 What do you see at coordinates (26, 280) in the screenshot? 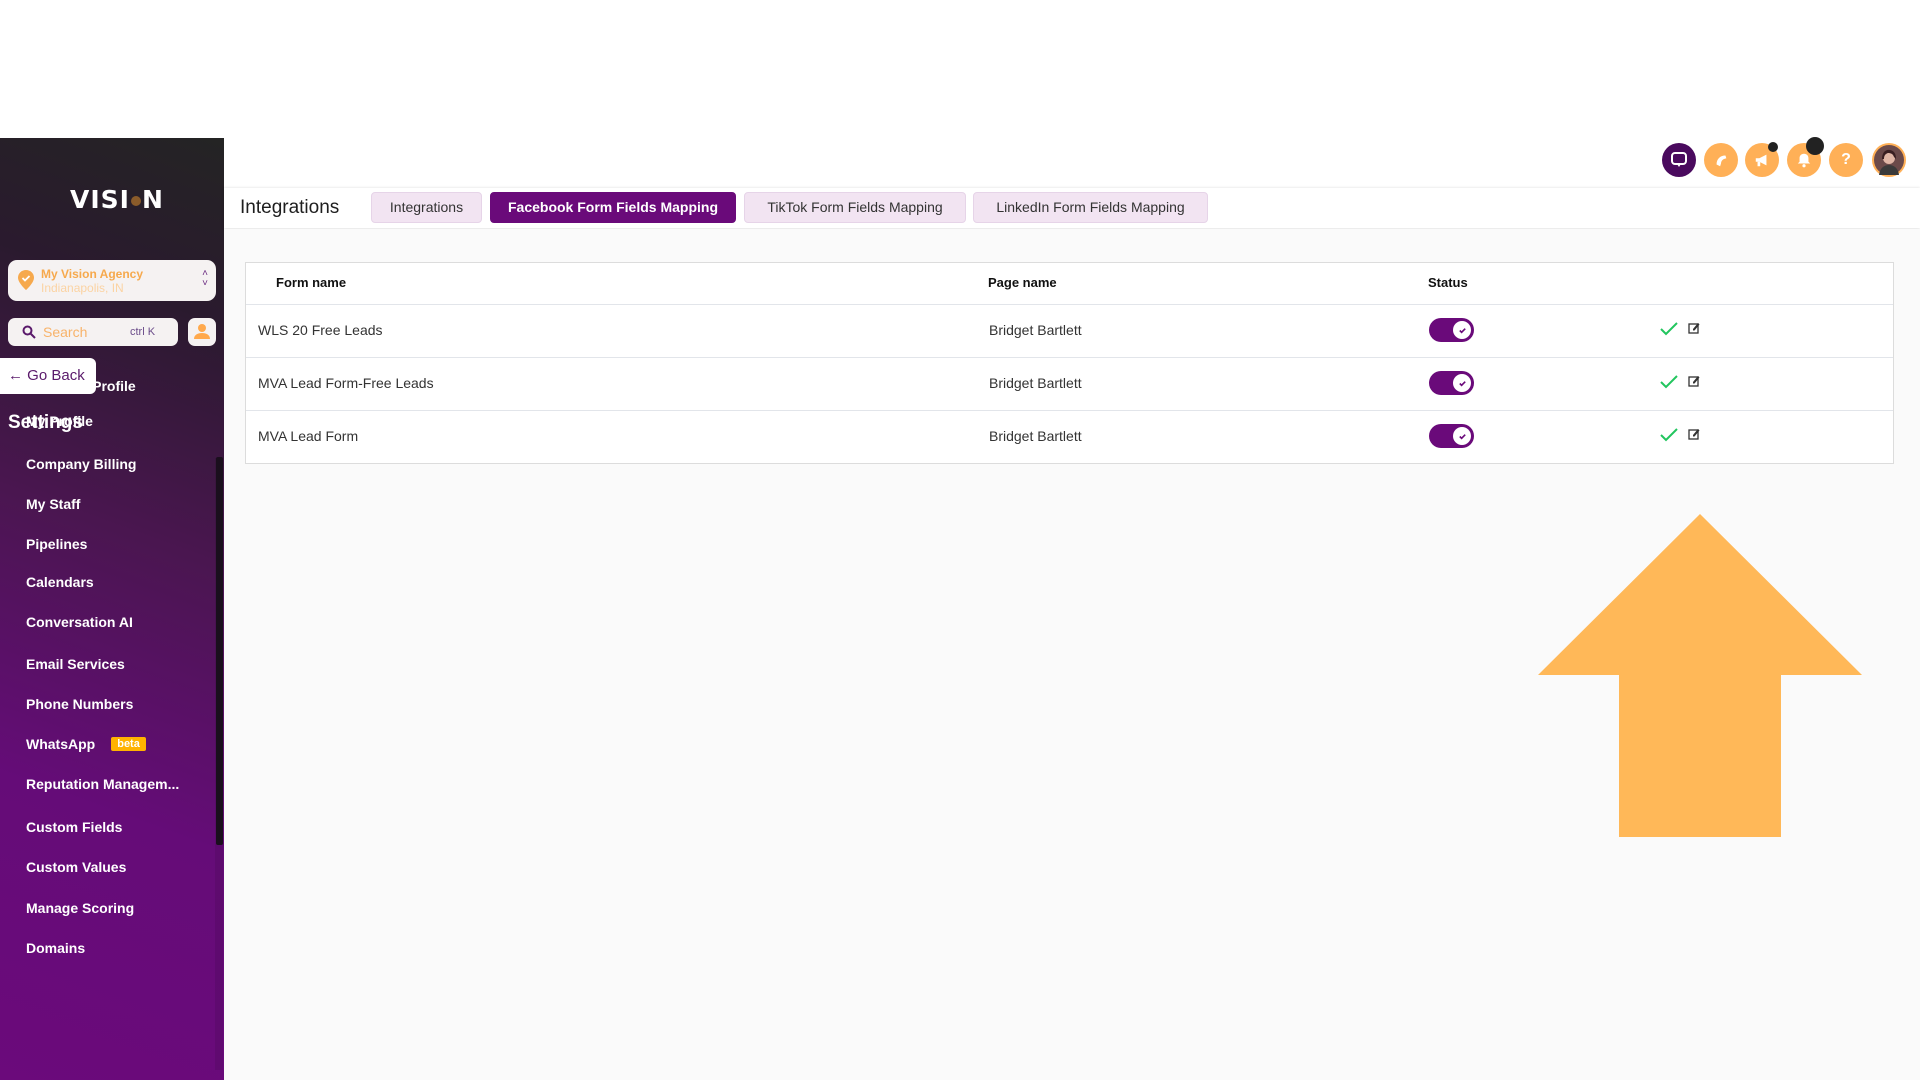
I see `location-pin-icon` at bounding box center [26, 280].